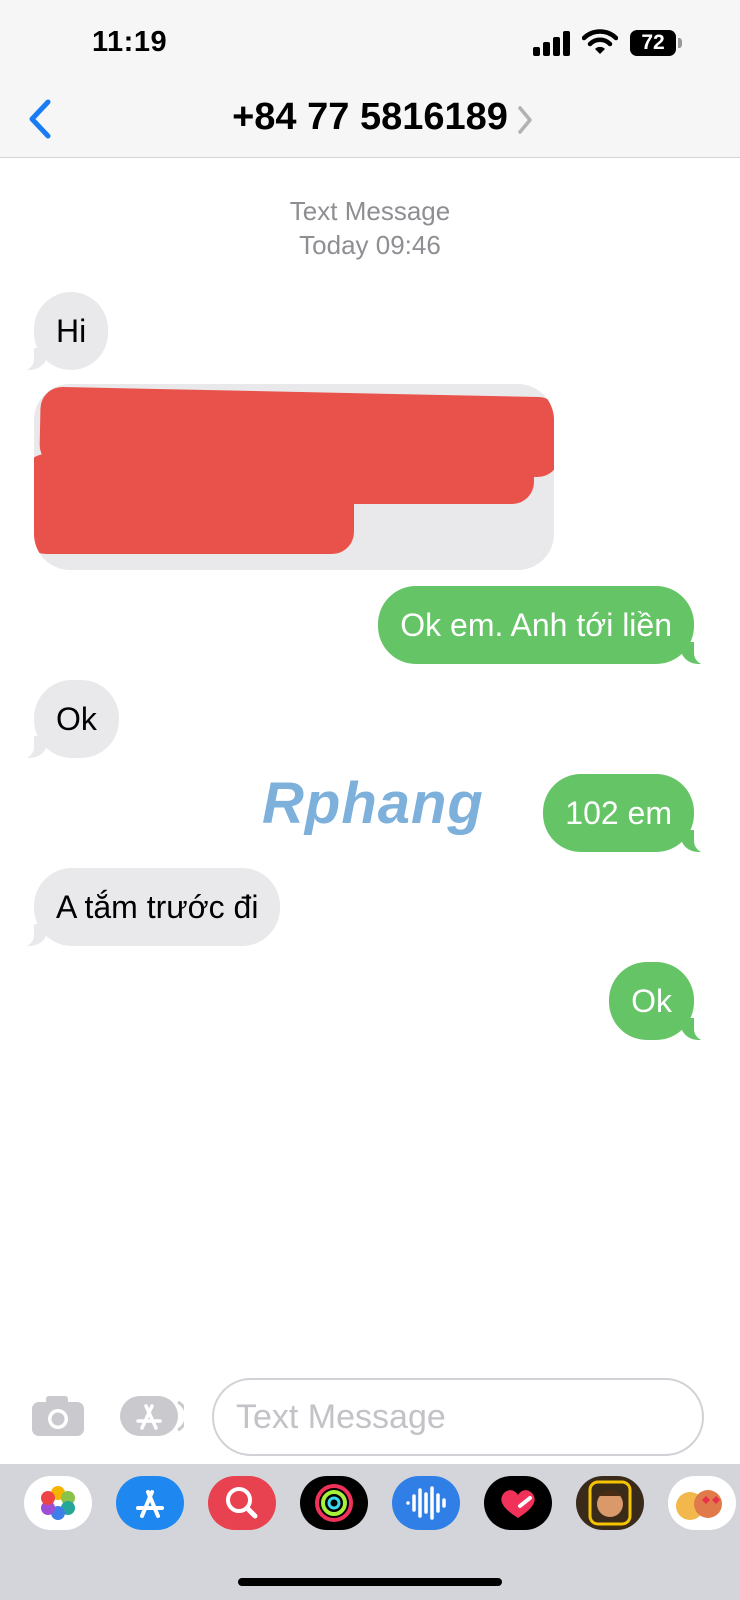 Image resolution: width=740 pixels, height=1600 pixels. Describe the element at coordinates (294, 477) in the screenshot. I see `message-bubble-incoming-redacted` at that location.